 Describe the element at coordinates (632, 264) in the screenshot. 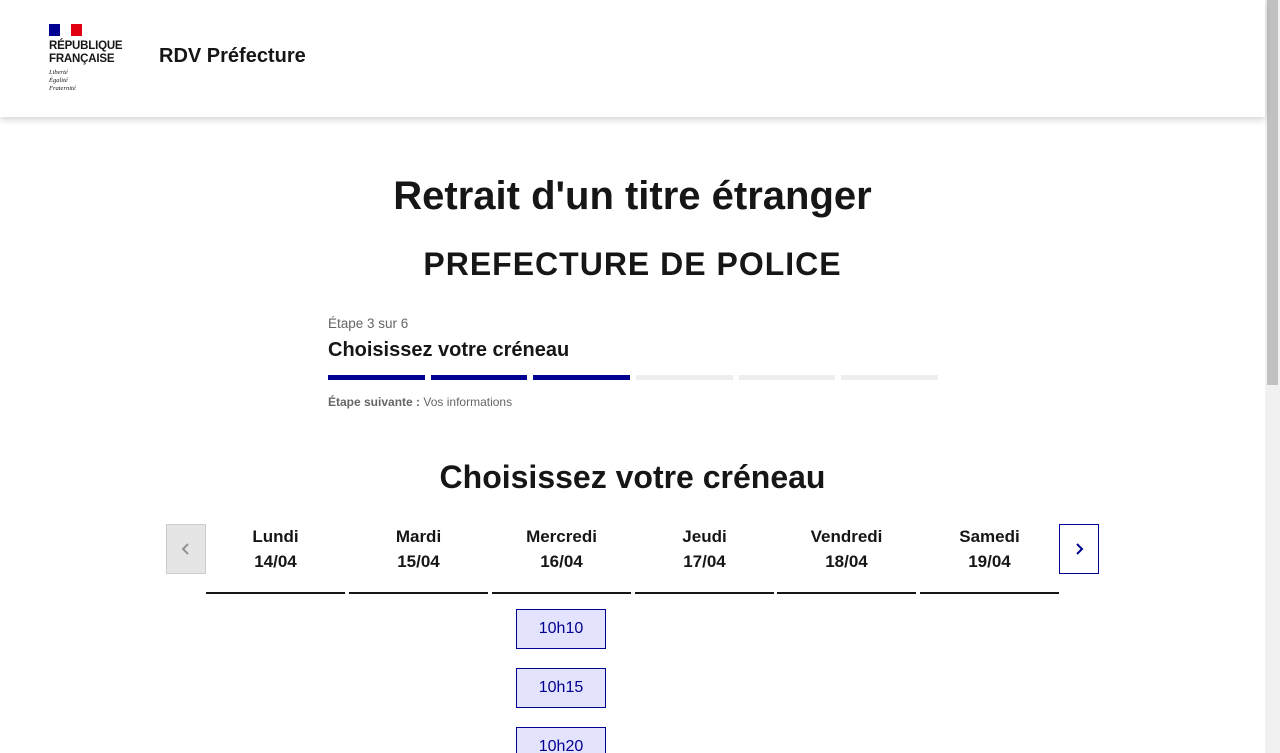

I see `page-subtitle: PREFECTURE DE POLICE` at that location.